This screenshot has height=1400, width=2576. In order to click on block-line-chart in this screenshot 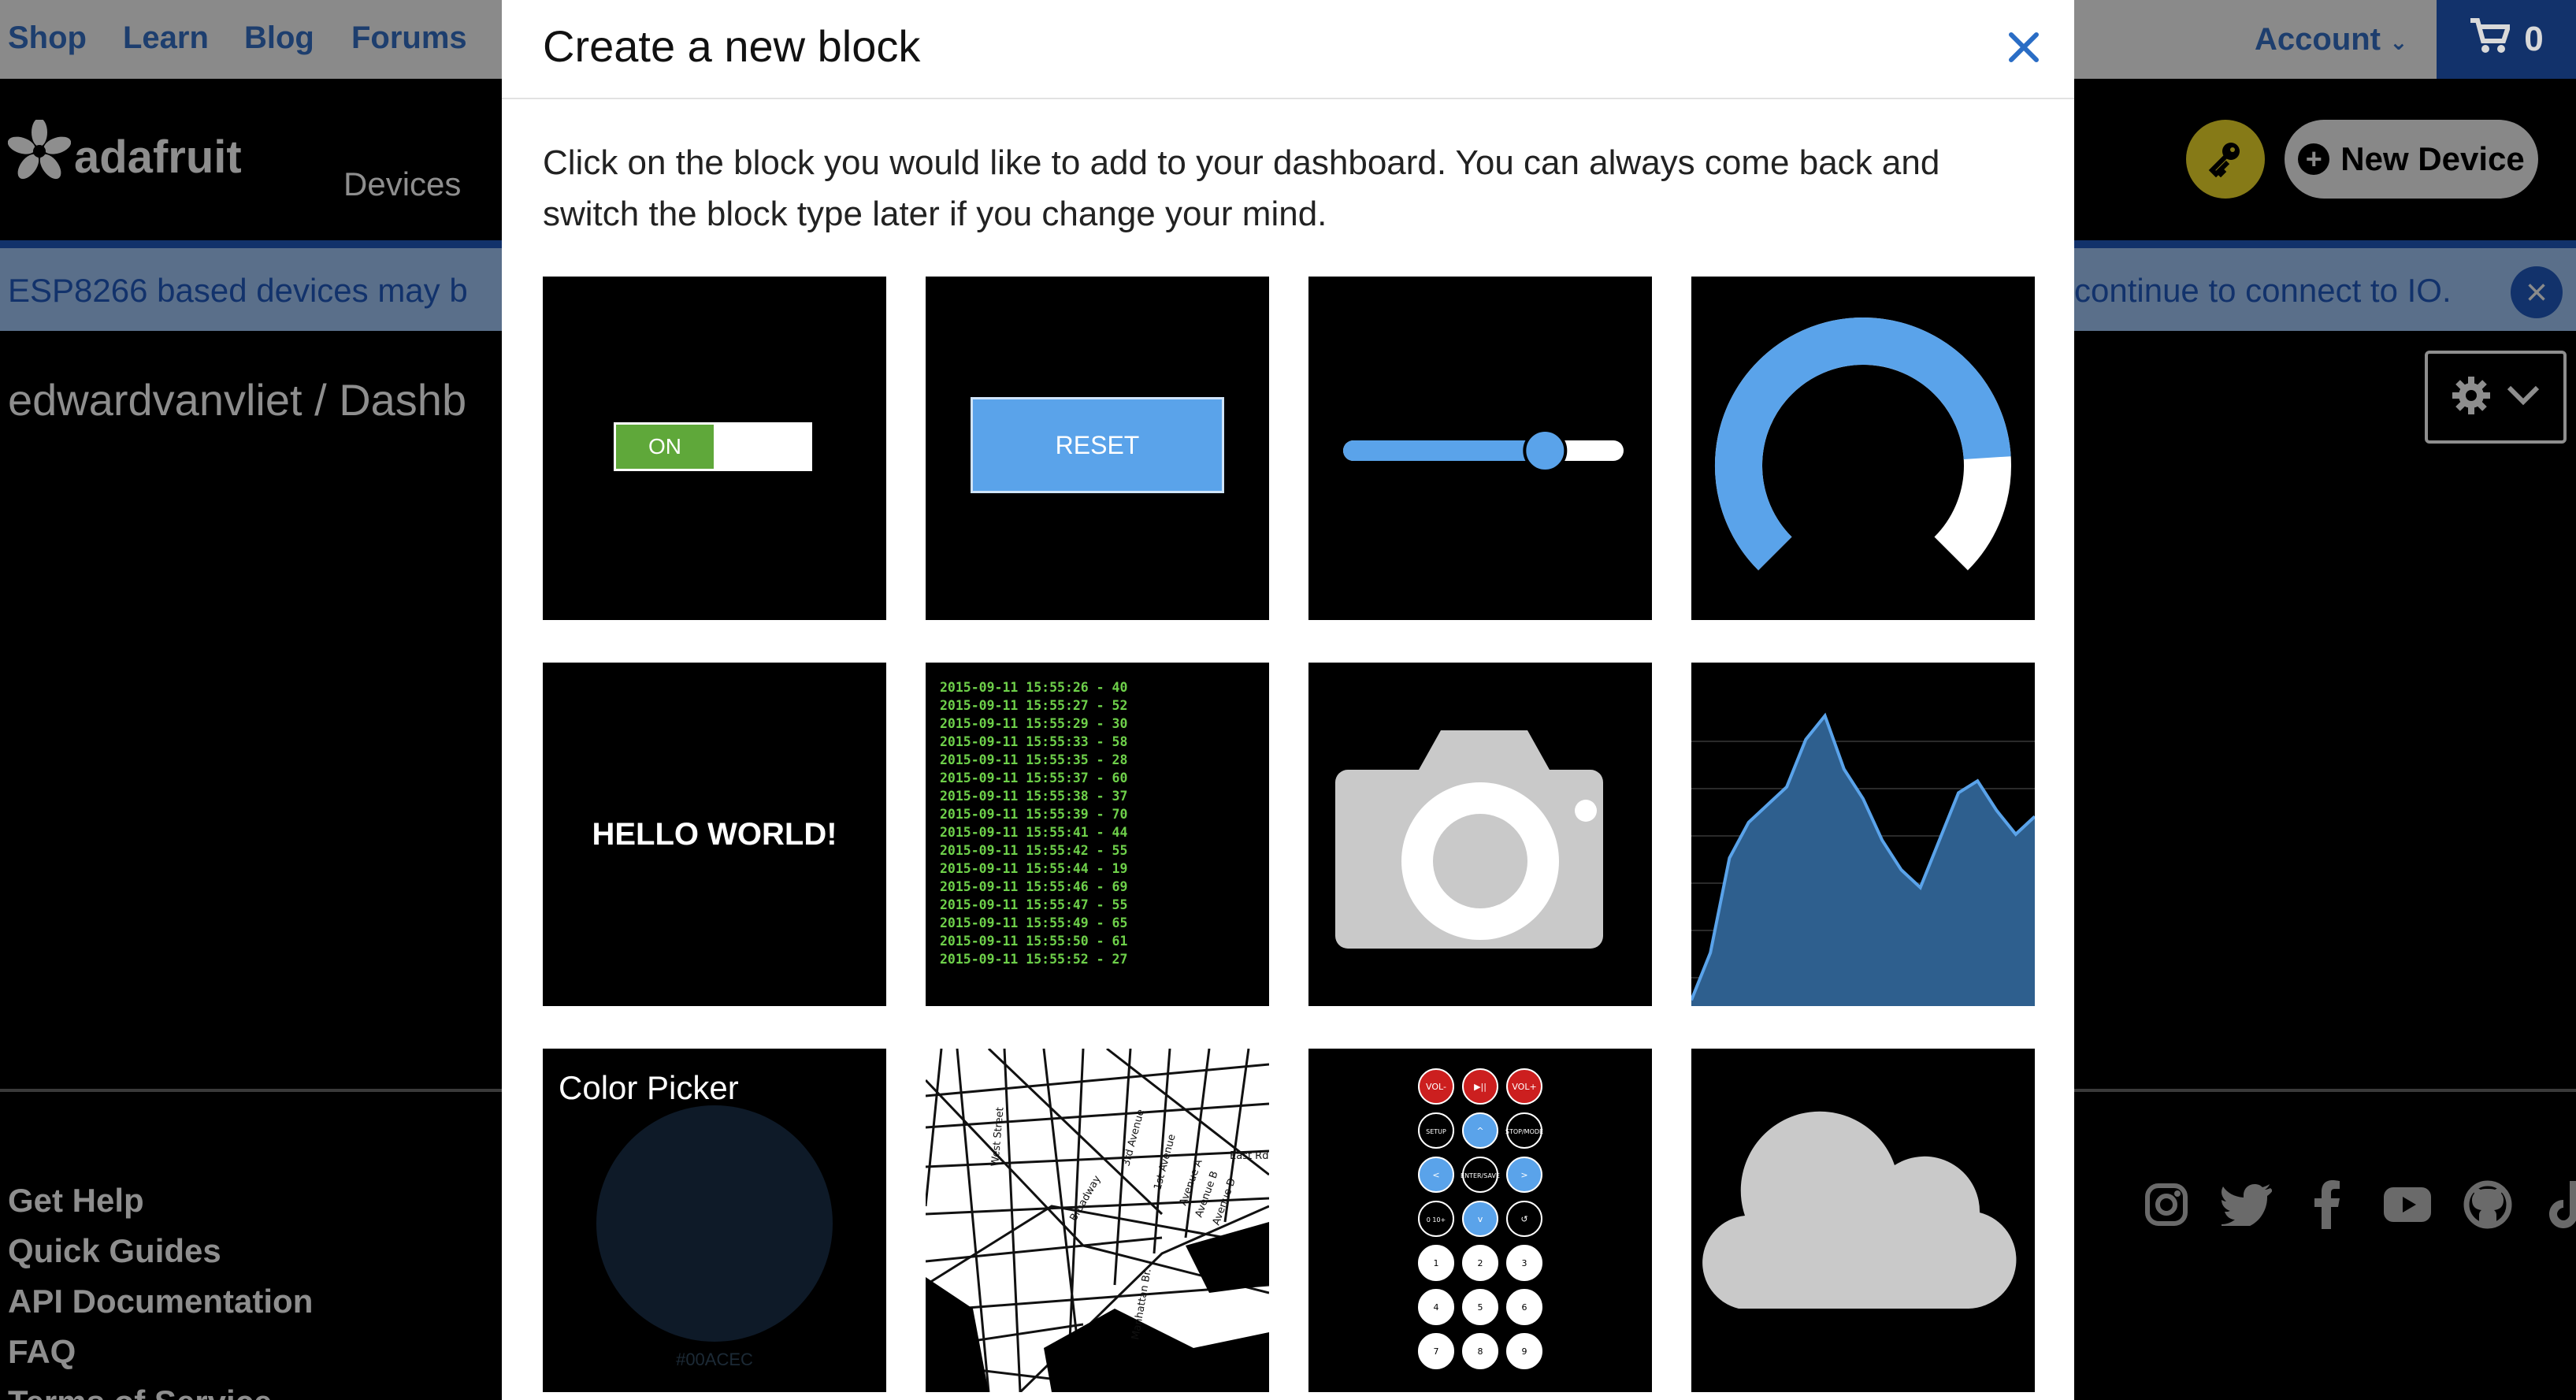, I will do `click(1863, 835)`.